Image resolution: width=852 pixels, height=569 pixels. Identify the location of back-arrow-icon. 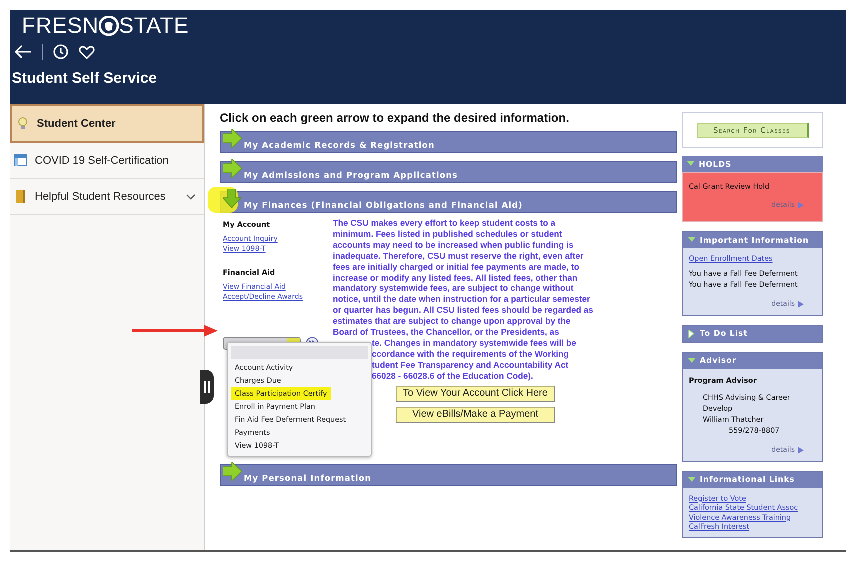
(23, 52).